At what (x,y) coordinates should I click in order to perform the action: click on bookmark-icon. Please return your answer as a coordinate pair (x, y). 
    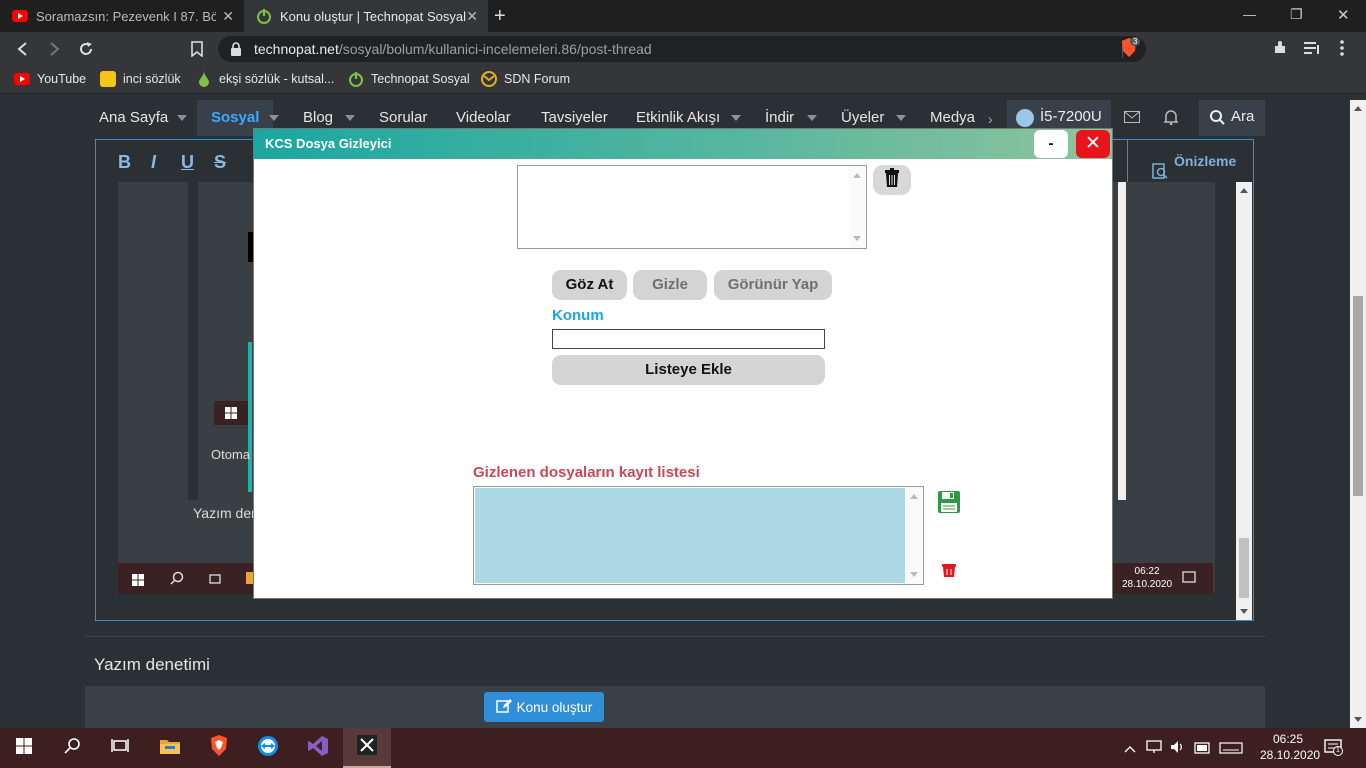
    Looking at the image, I should click on (197, 49).